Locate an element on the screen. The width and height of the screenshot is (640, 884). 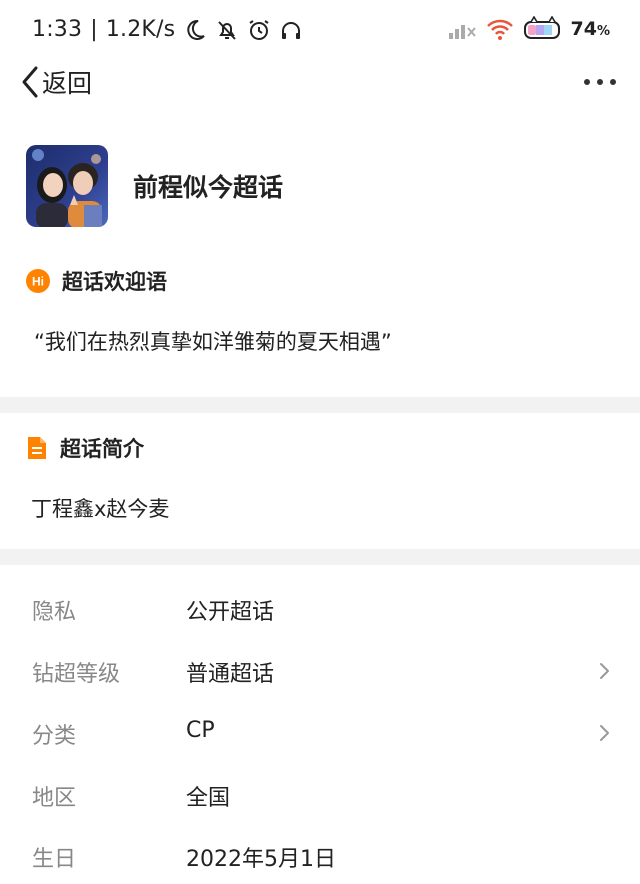
avatar-image is located at coordinates (67, 186).